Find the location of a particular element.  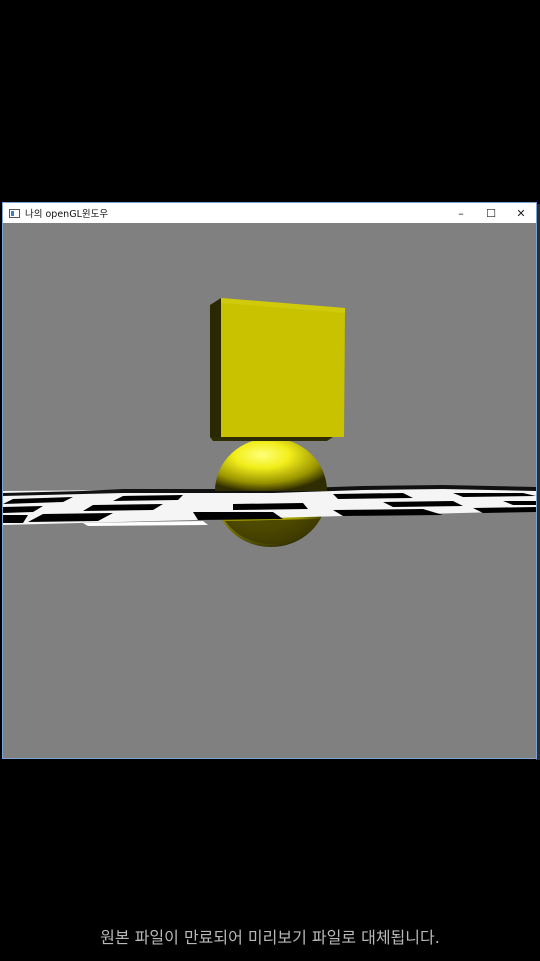

cube is located at coordinates (277, 369).